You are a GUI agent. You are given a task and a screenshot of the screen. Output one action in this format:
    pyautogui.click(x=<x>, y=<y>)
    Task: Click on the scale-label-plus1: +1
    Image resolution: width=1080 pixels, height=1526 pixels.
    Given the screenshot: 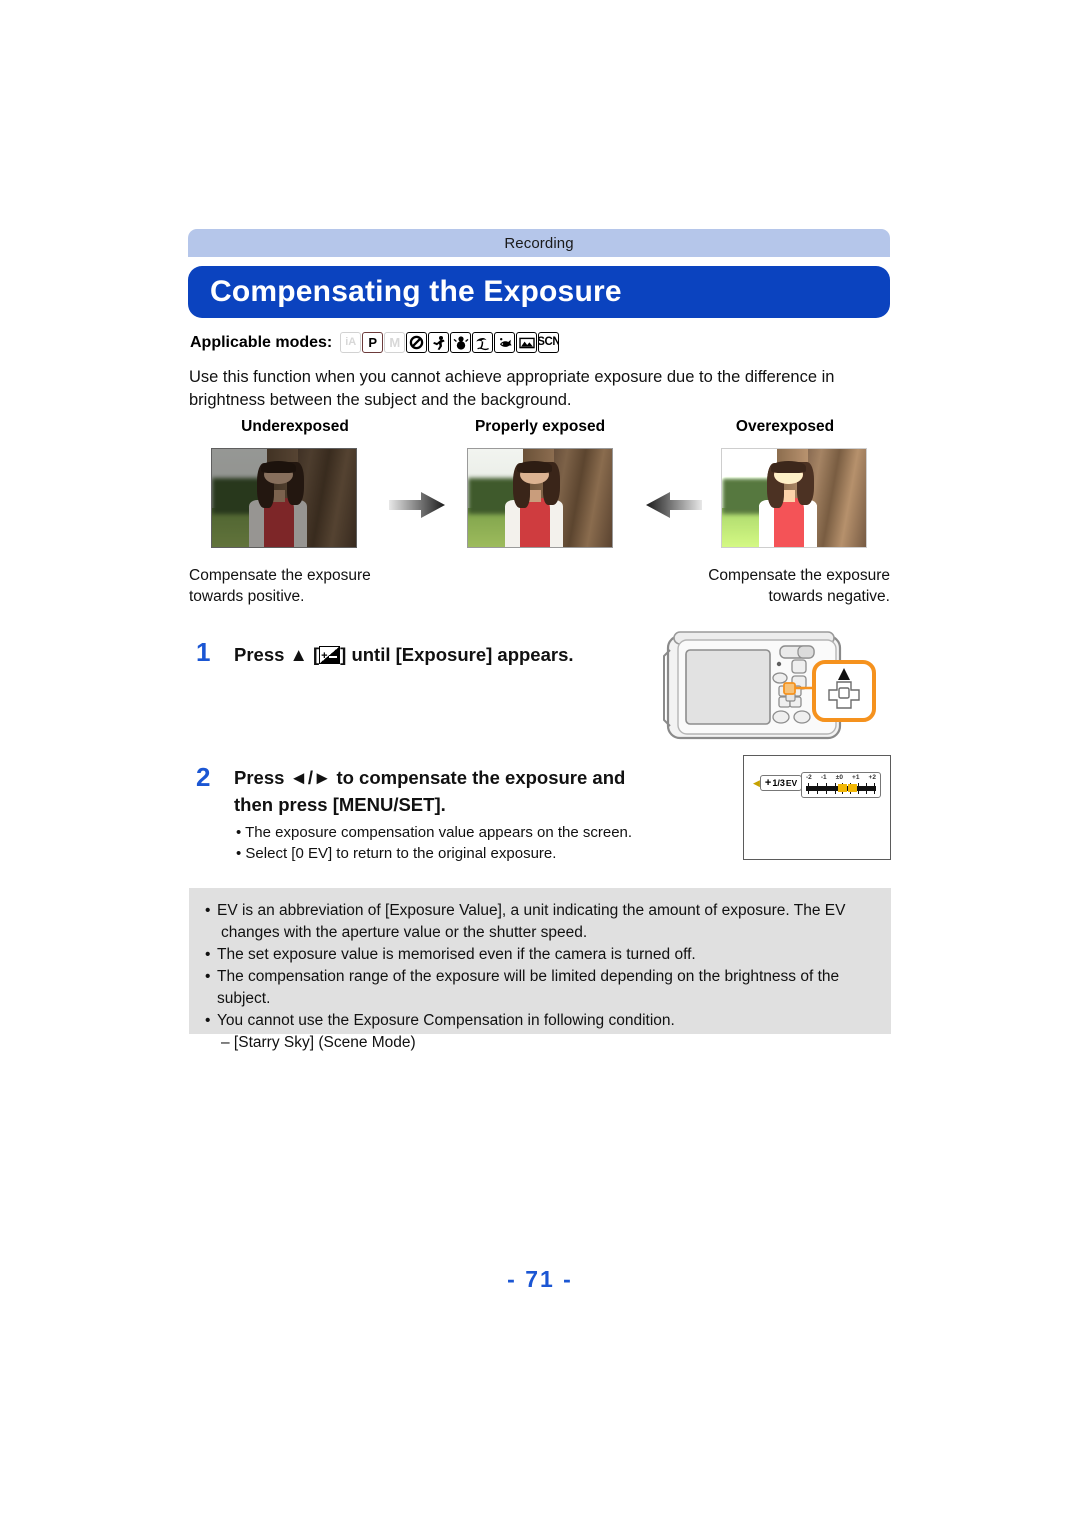 What is the action you would take?
    pyautogui.click(x=856, y=777)
    